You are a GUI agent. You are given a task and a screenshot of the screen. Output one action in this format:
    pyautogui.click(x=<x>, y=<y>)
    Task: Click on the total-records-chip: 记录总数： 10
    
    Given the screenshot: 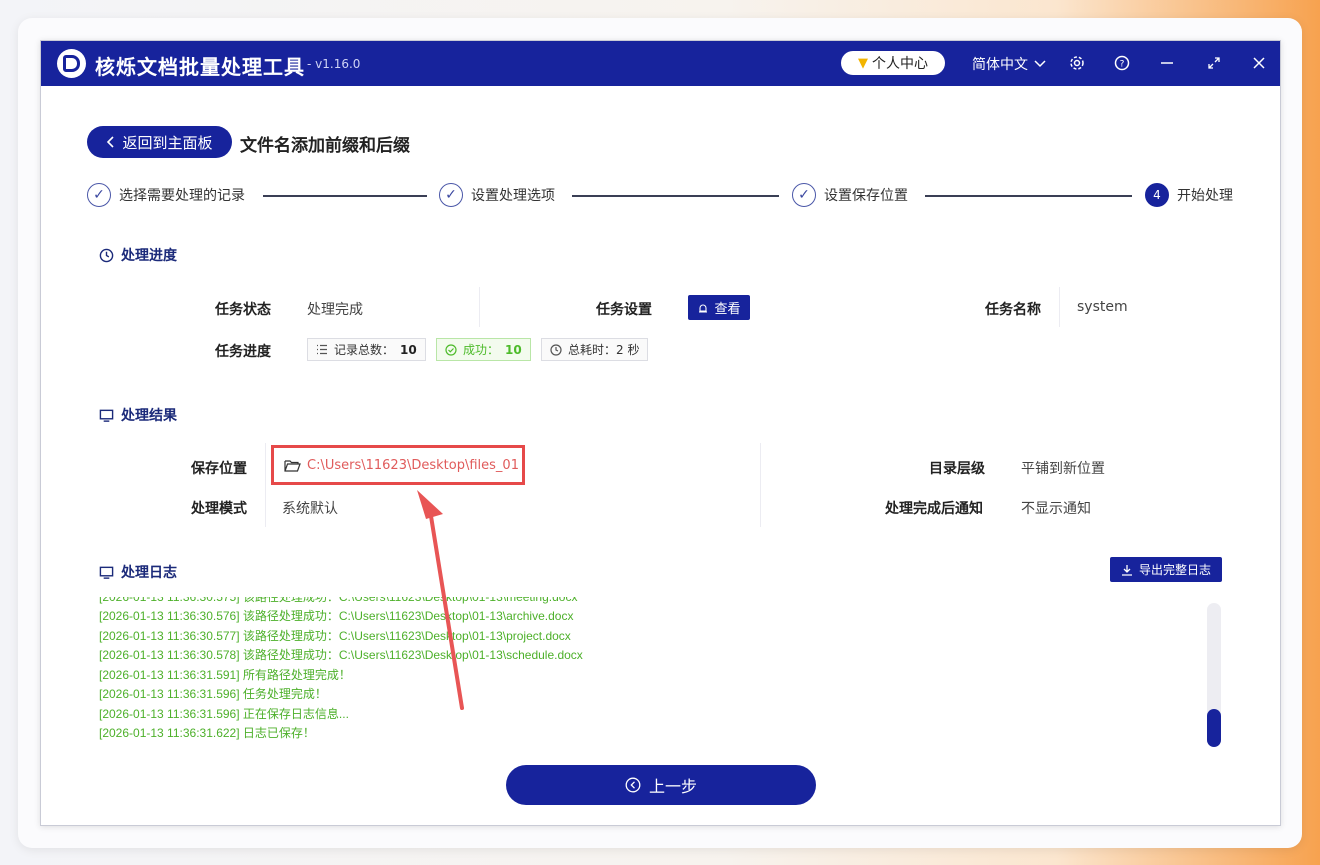 What is the action you would take?
    pyautogui.click(x=366, y=349)
    